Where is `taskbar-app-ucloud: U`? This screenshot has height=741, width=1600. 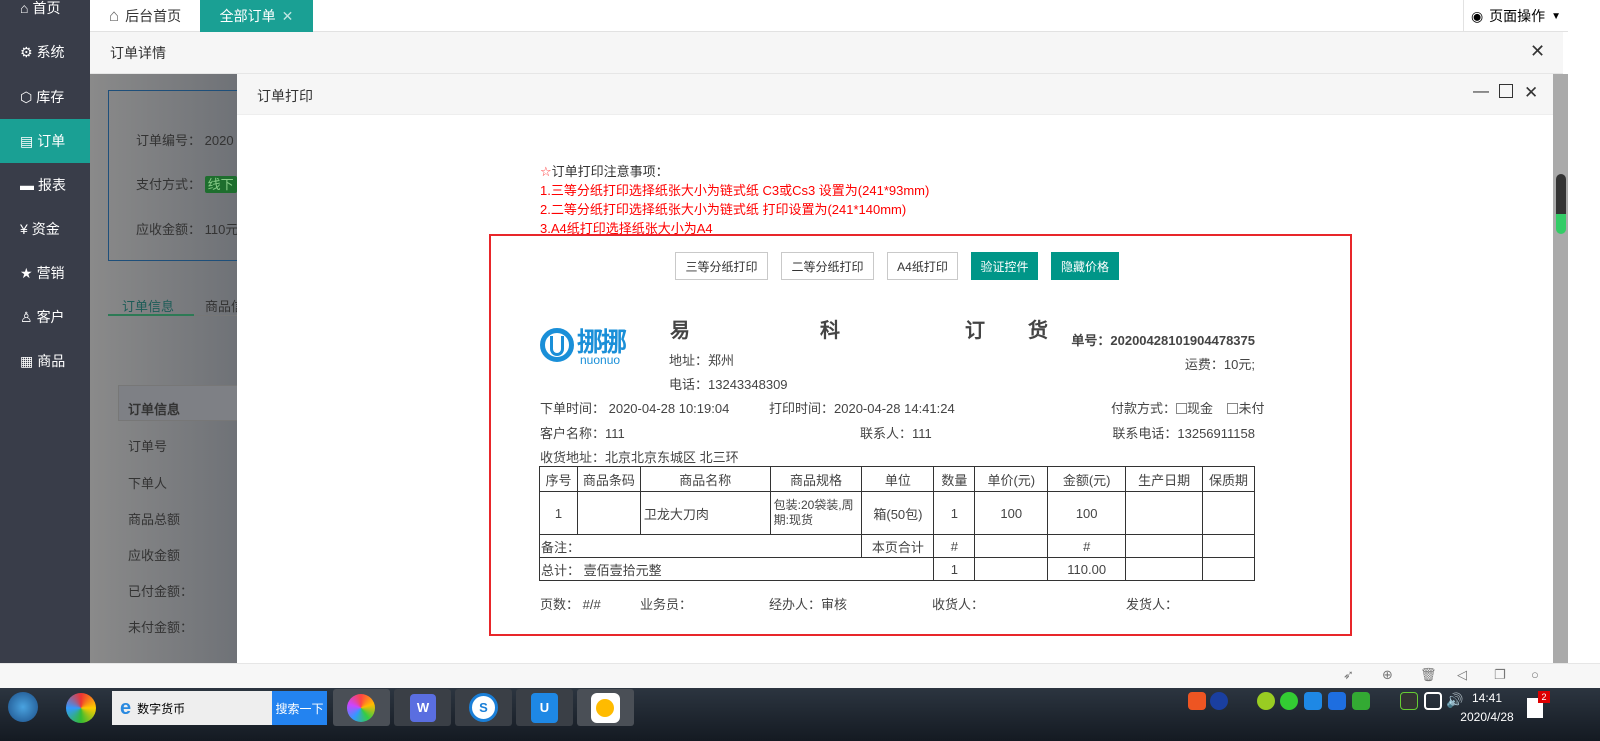
taskbar-app-ucloud: U is located at coordinates (544, 707).